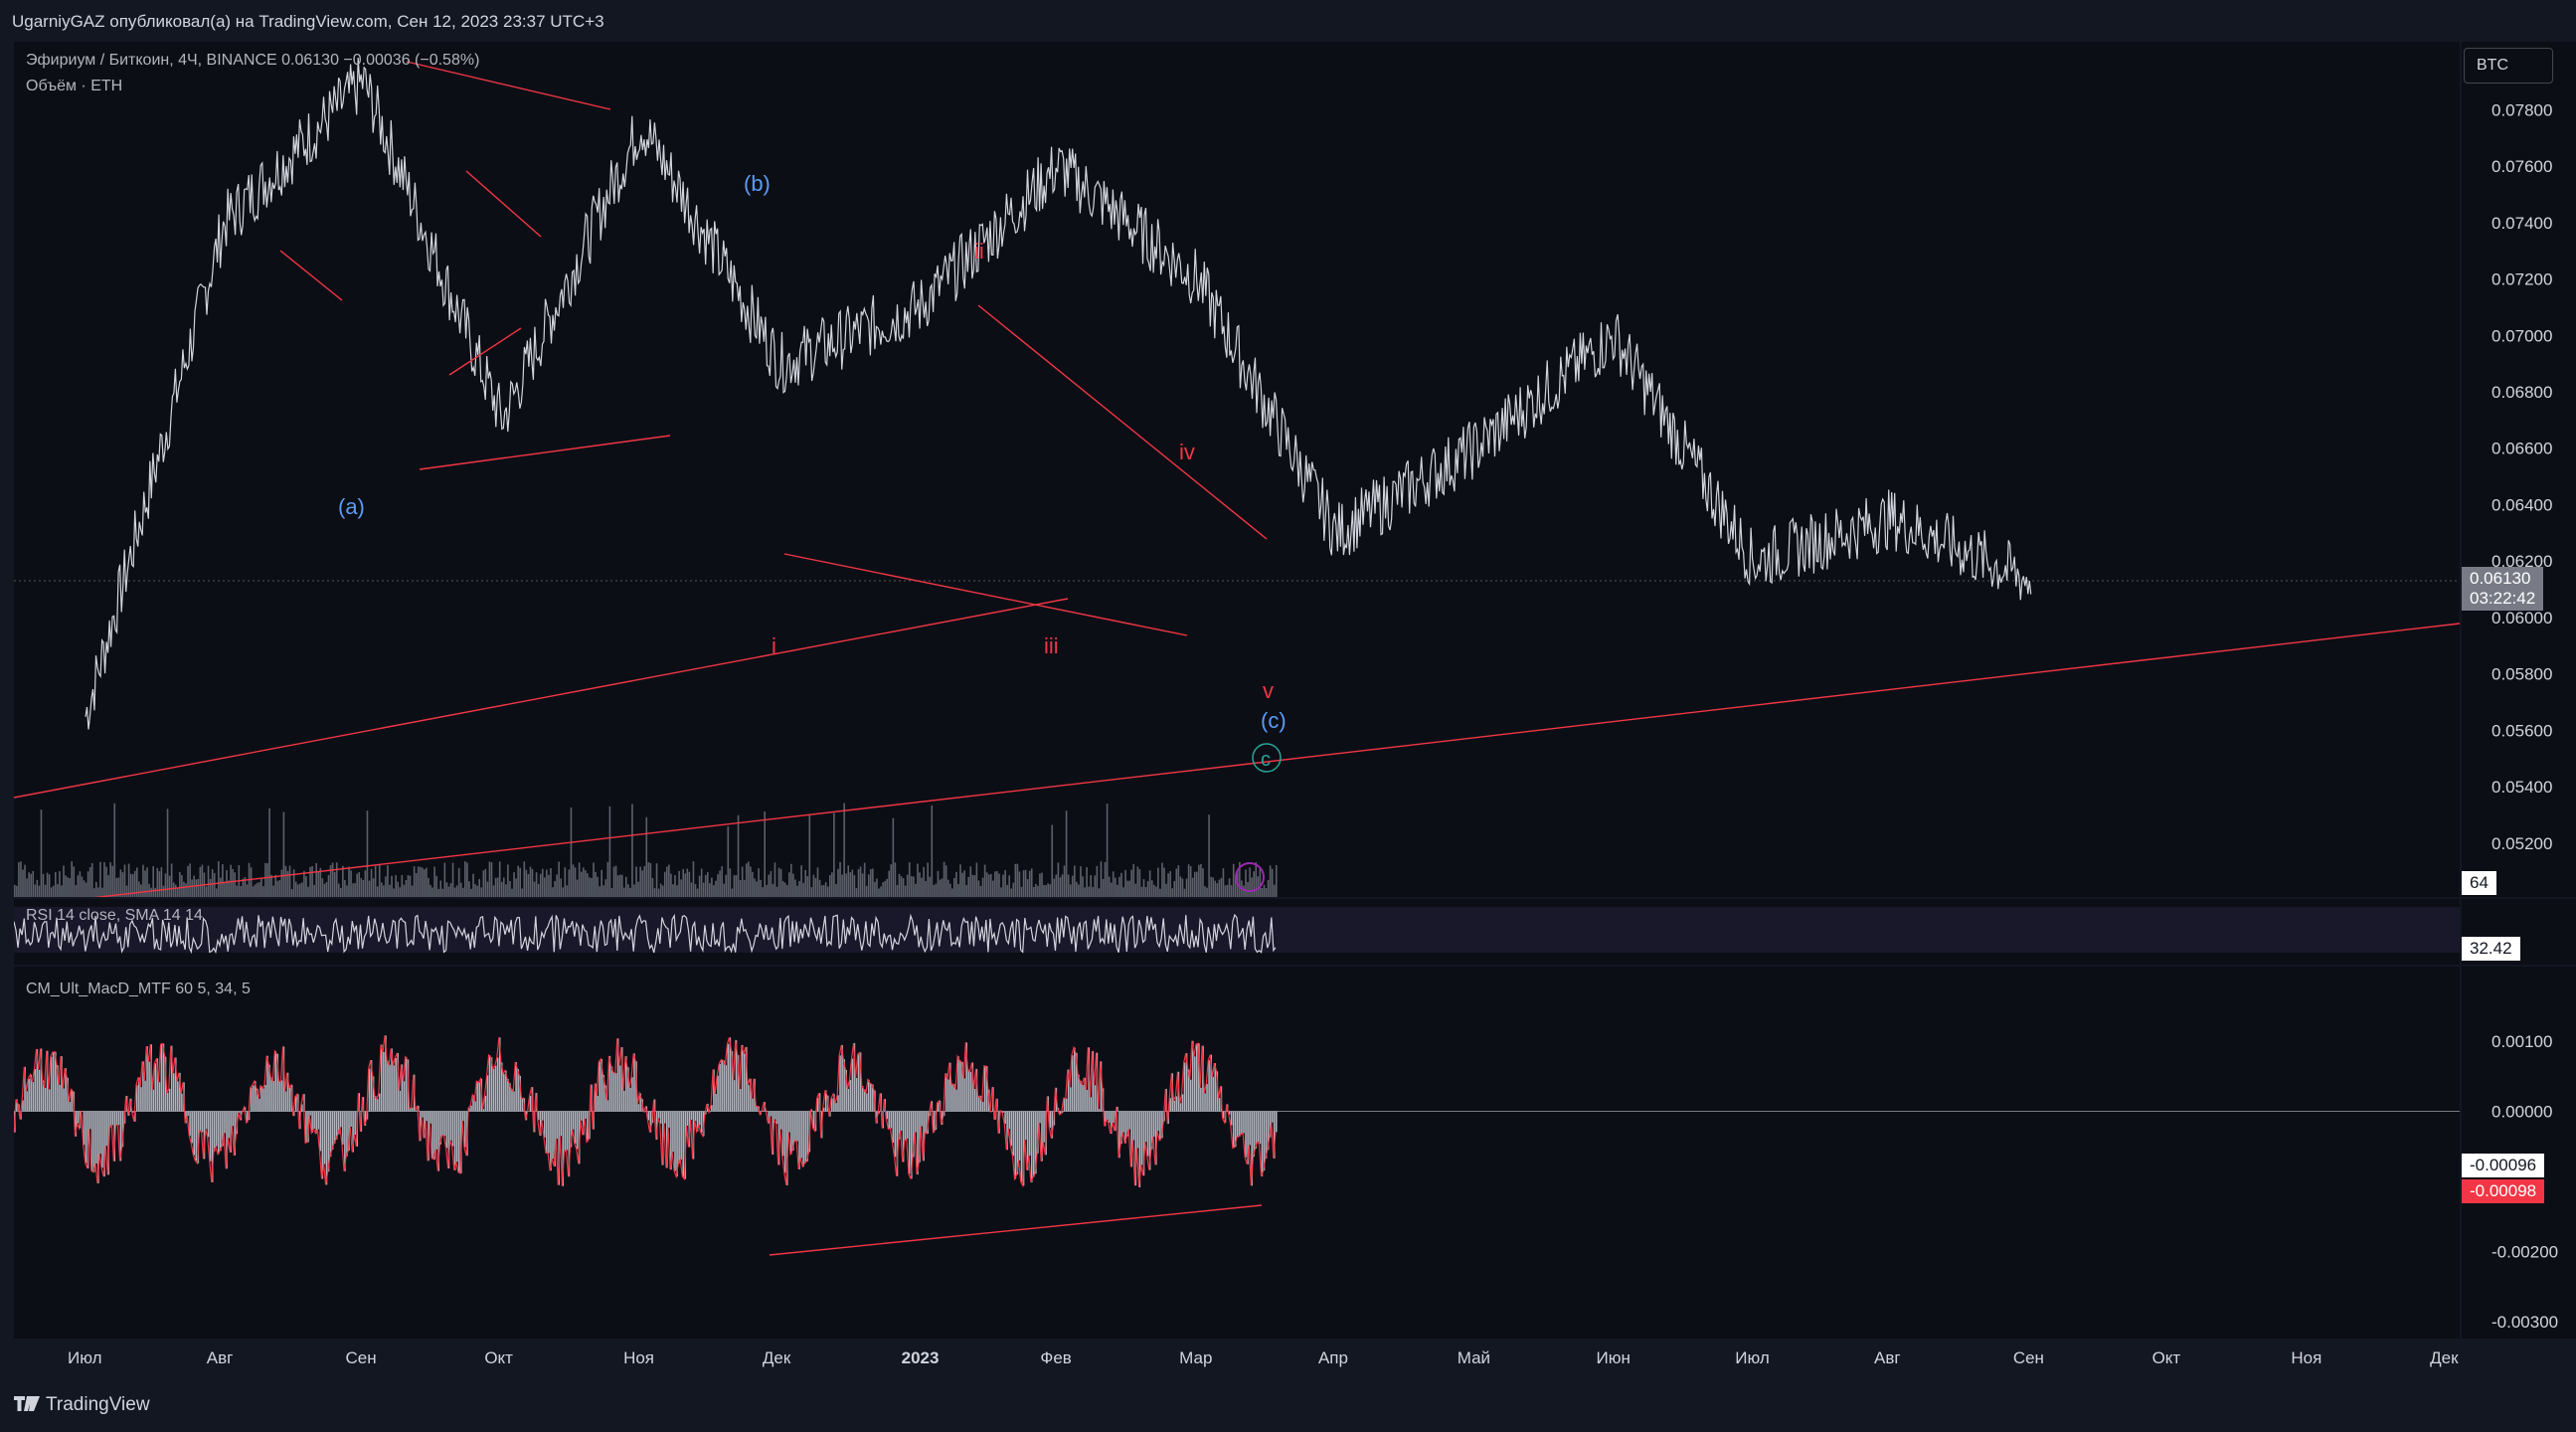 The height and width of the screenshot is (1432, 2576). Describe the element at coordinates (2521, 505) in the screenshot. I see `price-tick-label: 0.06400` at that location.